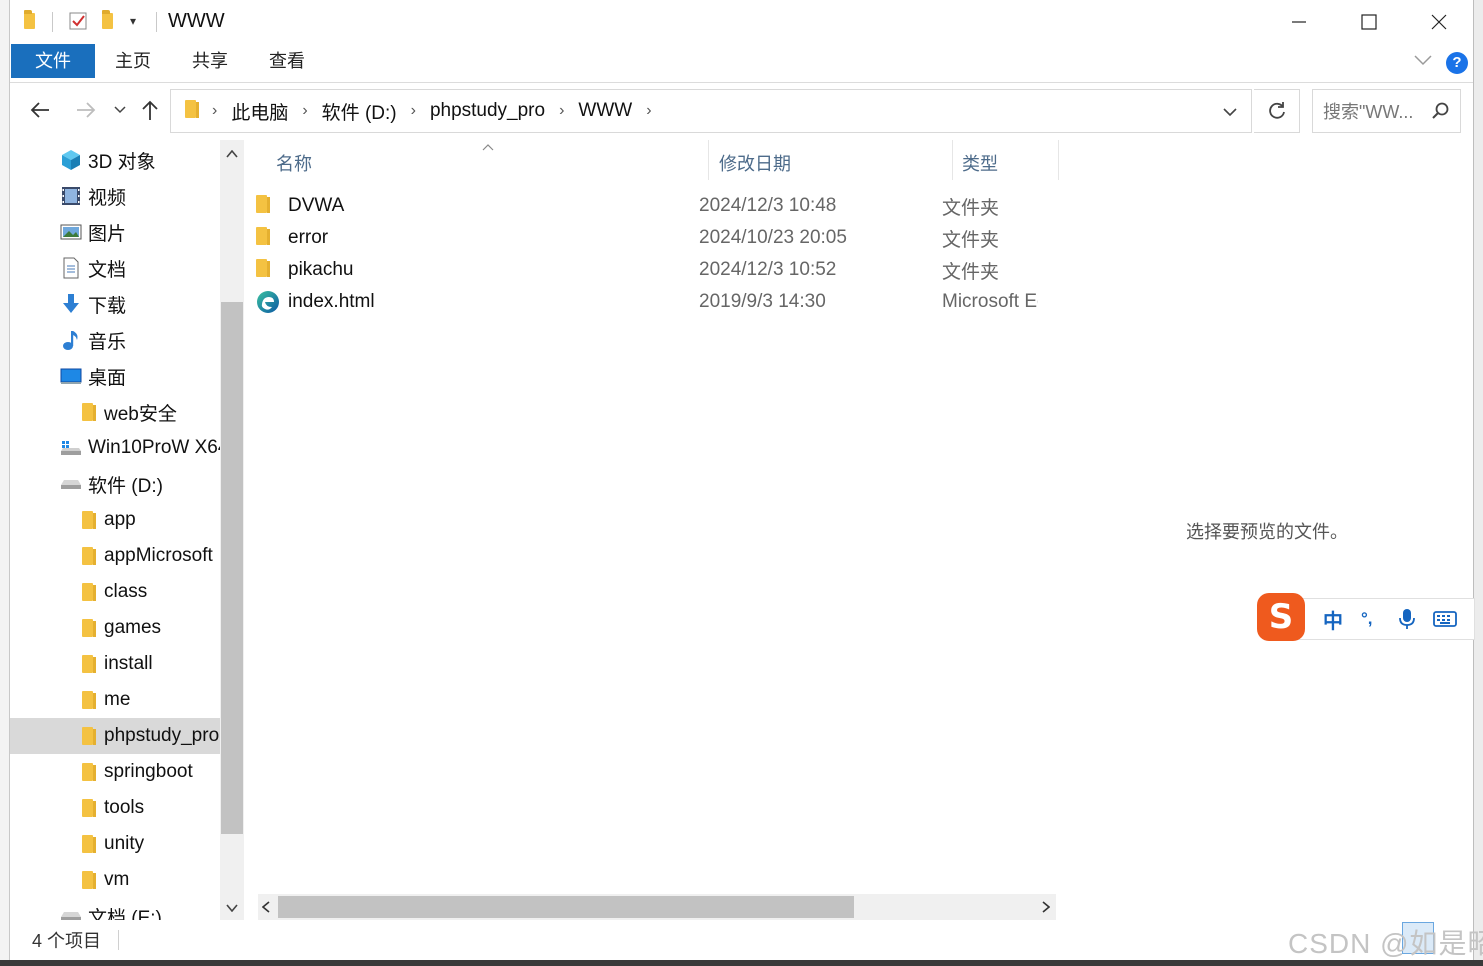 This screenshot has height=966, width=1483. I want to click on nav-item-drive-e: 文档 (E:), so click(115, 909).